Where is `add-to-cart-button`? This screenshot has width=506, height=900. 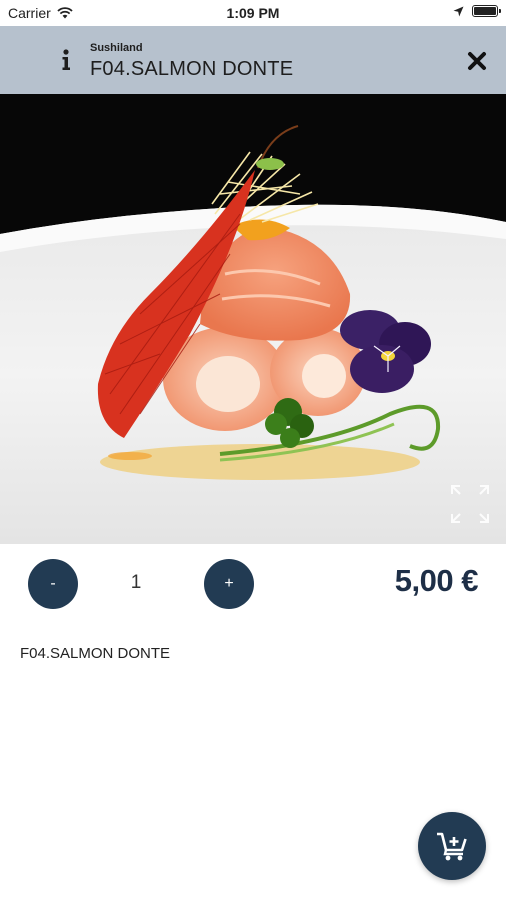
add-to-cart-button is located at coordinates (452, 846).